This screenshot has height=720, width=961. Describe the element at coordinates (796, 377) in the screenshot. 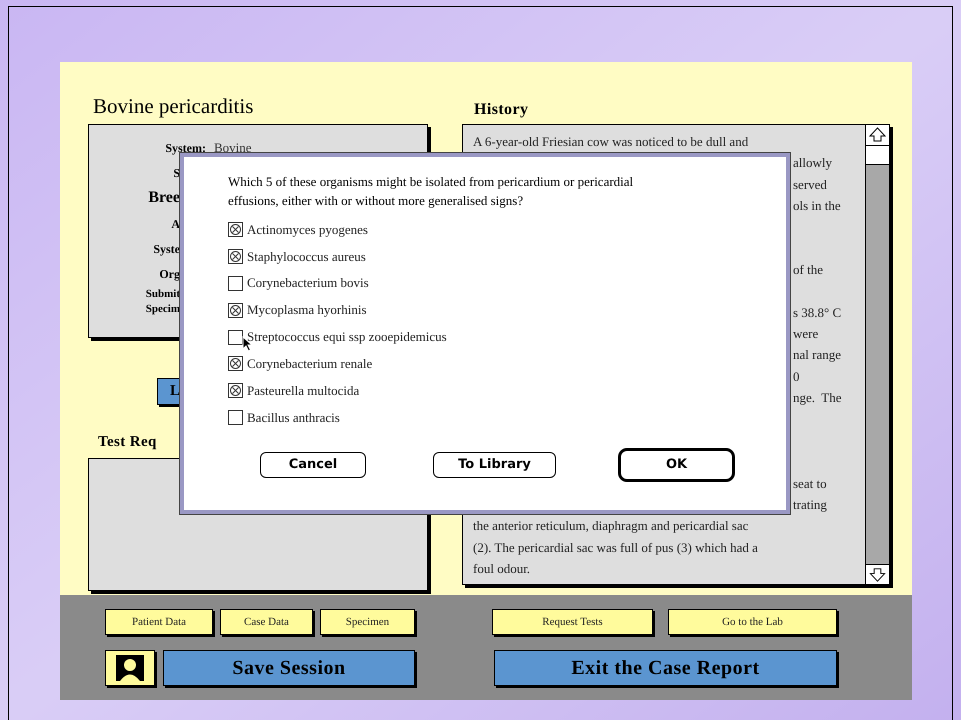

I see `history-text-line: 0` at that location.